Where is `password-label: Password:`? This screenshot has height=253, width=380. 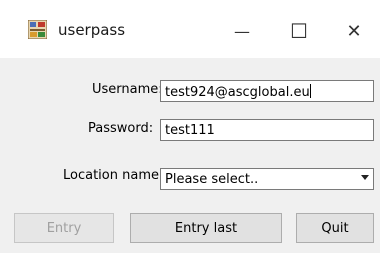
password-label: Password: is located at coordinates (121, 128).